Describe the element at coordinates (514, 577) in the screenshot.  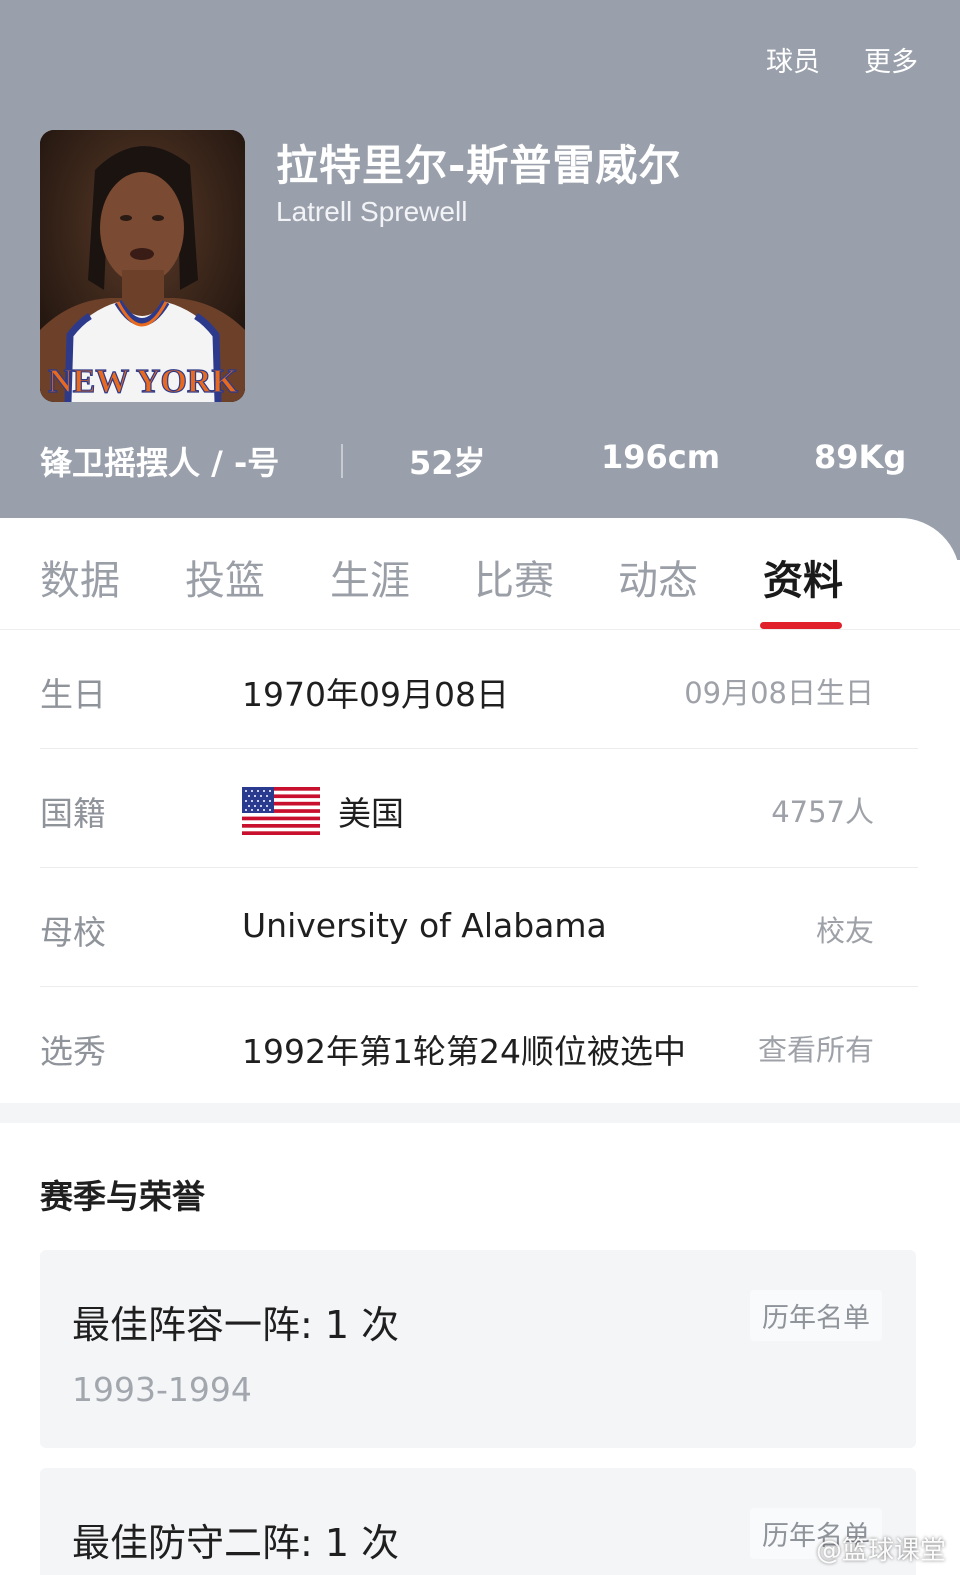
I see `tab-games: 比赛` at that location.